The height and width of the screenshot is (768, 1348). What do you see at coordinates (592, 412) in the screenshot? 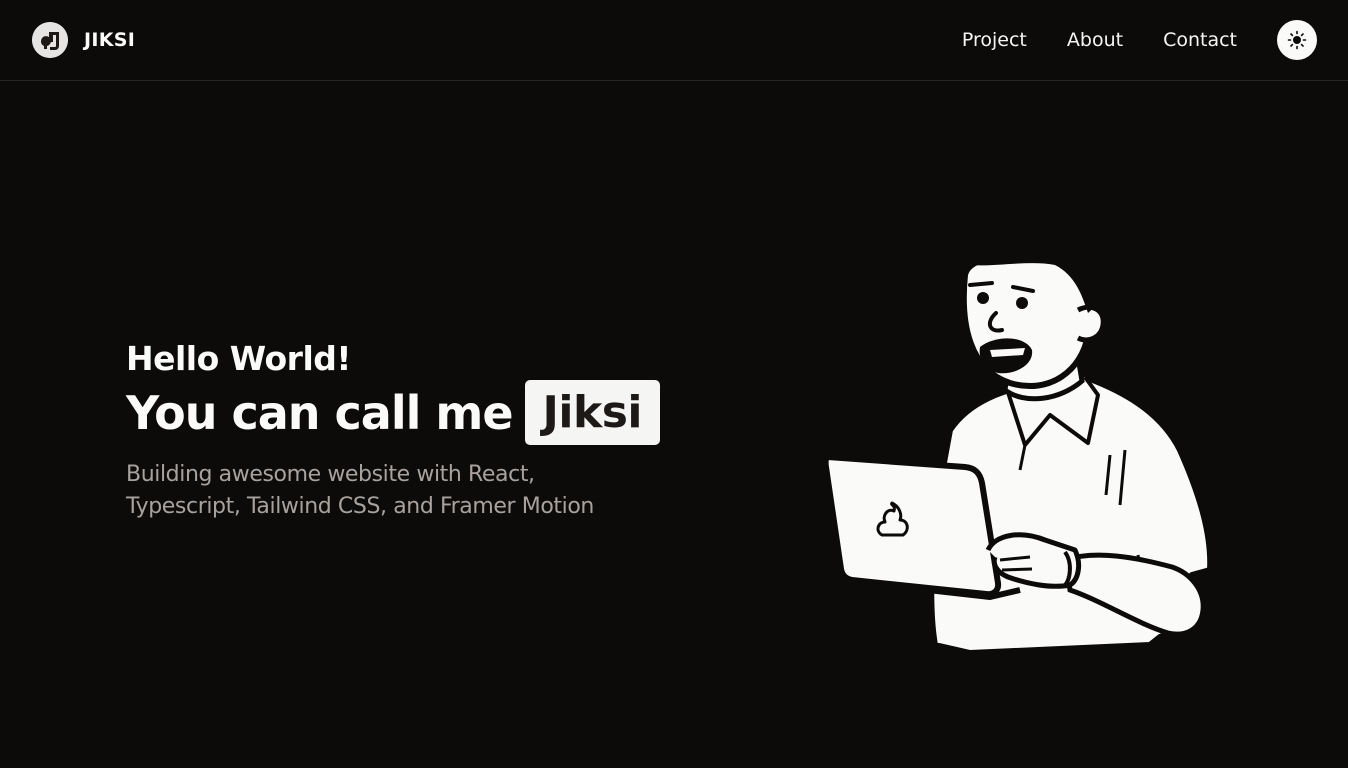
I see `name-badge: Jiksi` at bounding box center [592, 412].